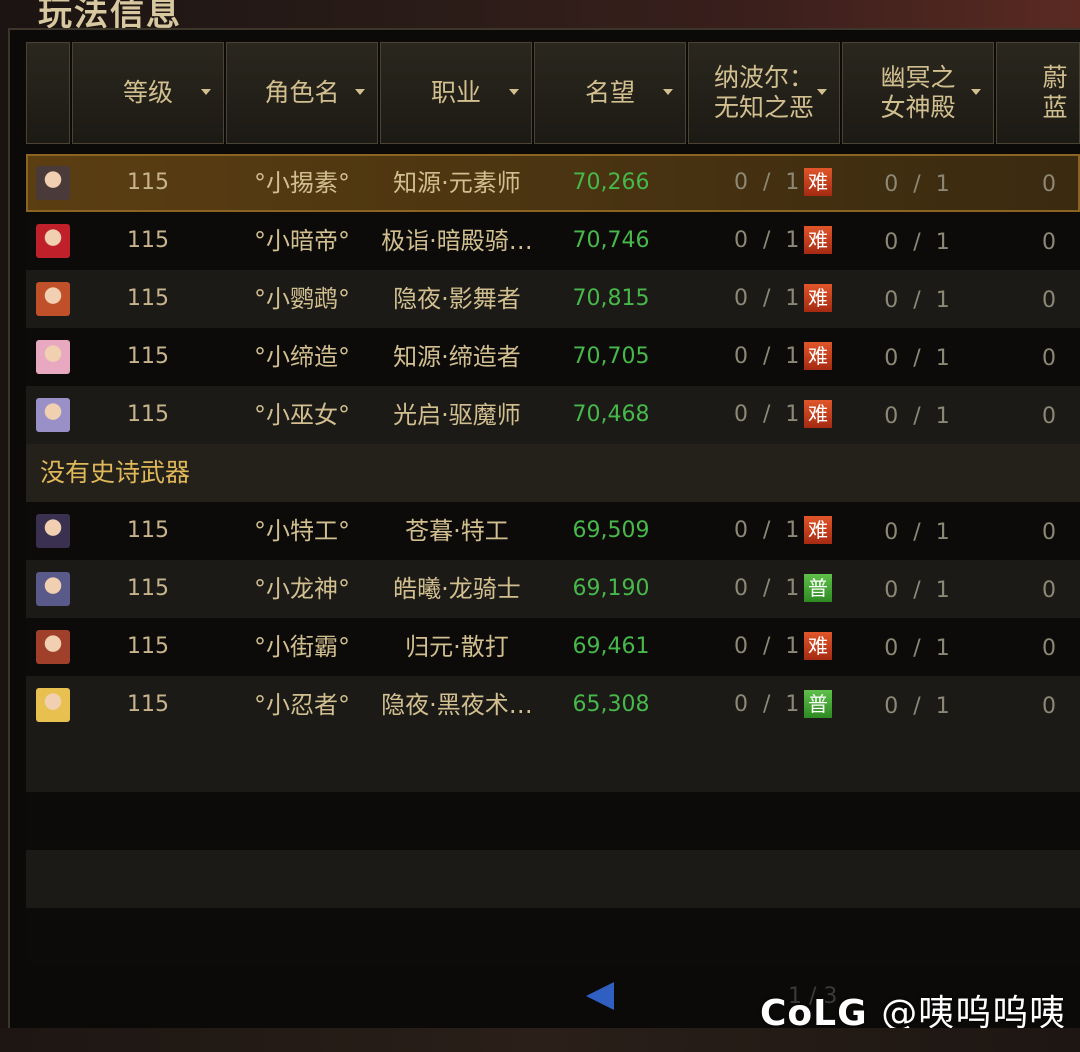 This screenshot has height=1052, width=1080. I want to click on character-name-cell: °小特工°, so click(302, 531).